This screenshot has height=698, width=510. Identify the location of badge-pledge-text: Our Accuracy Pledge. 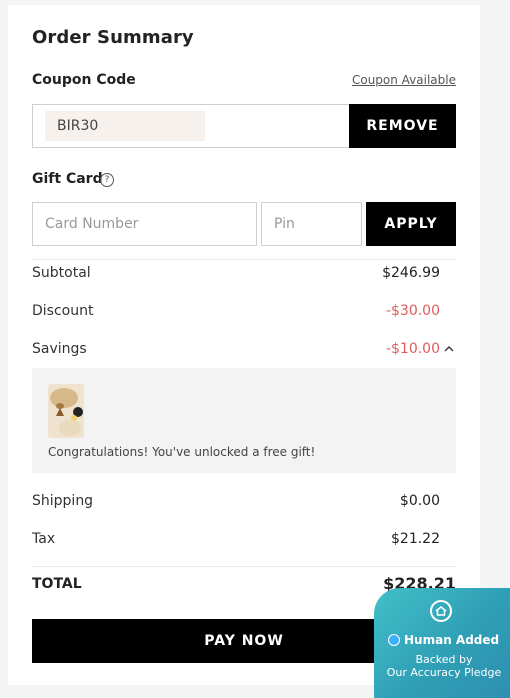
(444, 672).